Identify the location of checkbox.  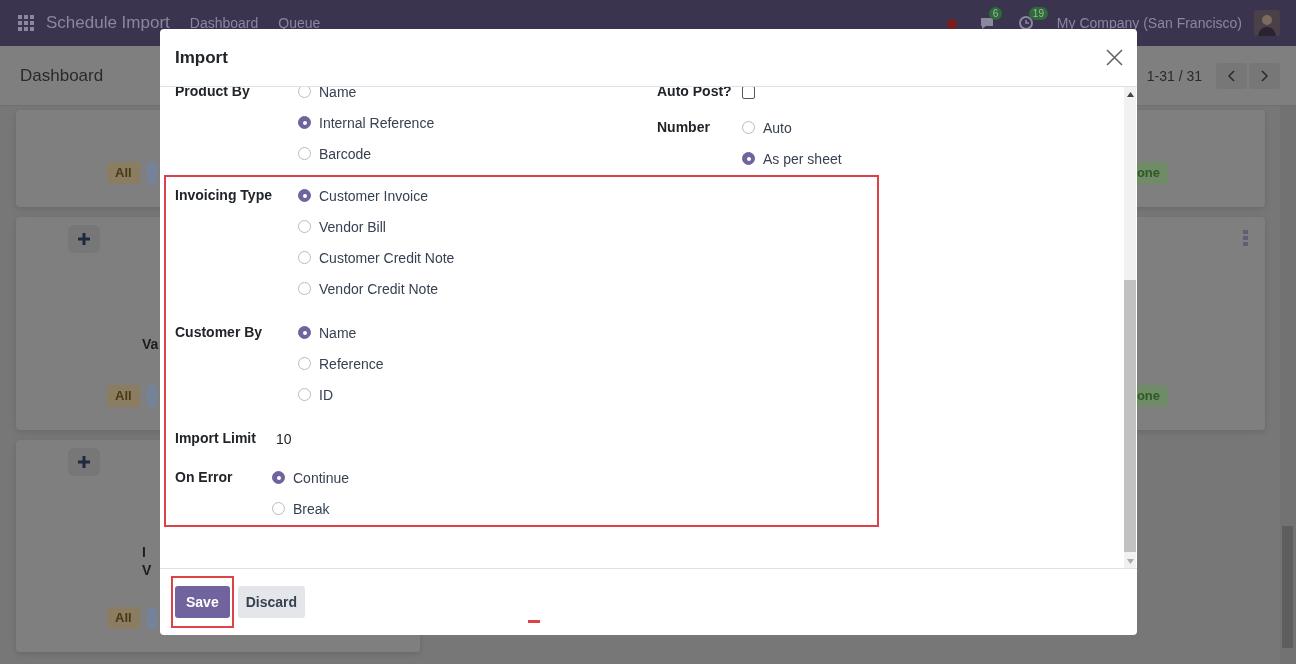
(748, 93).